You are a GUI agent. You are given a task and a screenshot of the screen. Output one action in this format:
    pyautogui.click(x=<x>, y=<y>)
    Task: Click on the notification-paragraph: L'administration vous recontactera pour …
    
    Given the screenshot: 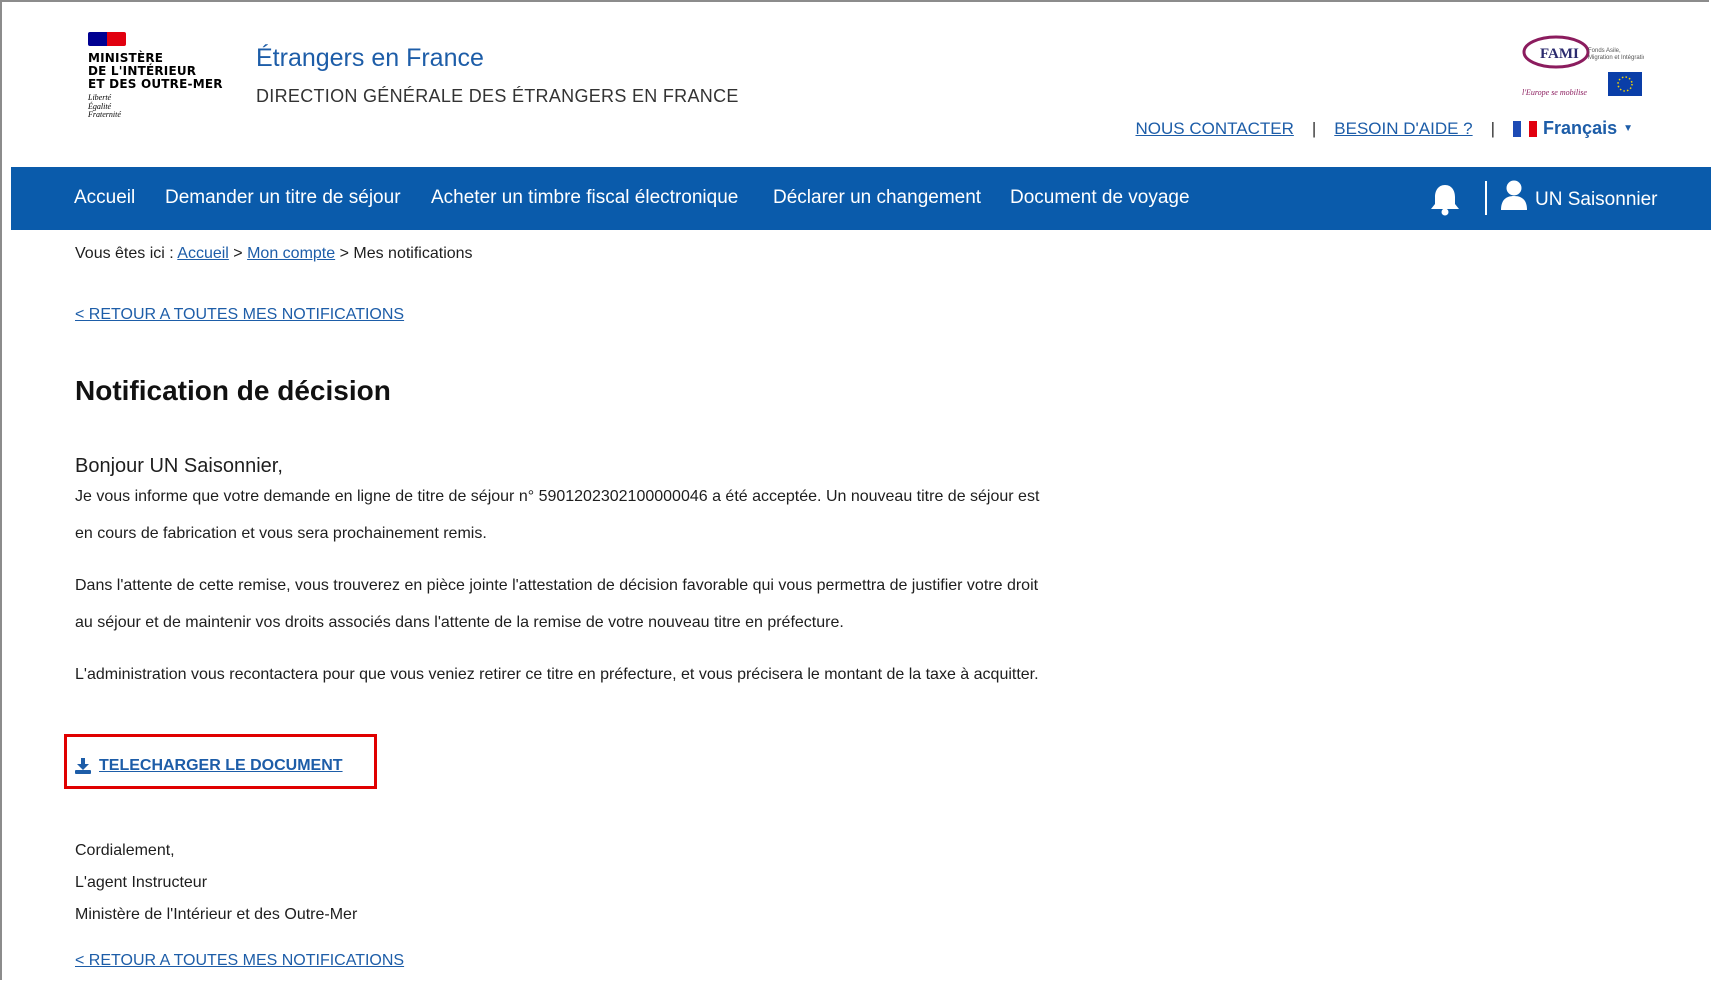 What is the action you would take?
    pyautogui.click(x=557, y=674)
    